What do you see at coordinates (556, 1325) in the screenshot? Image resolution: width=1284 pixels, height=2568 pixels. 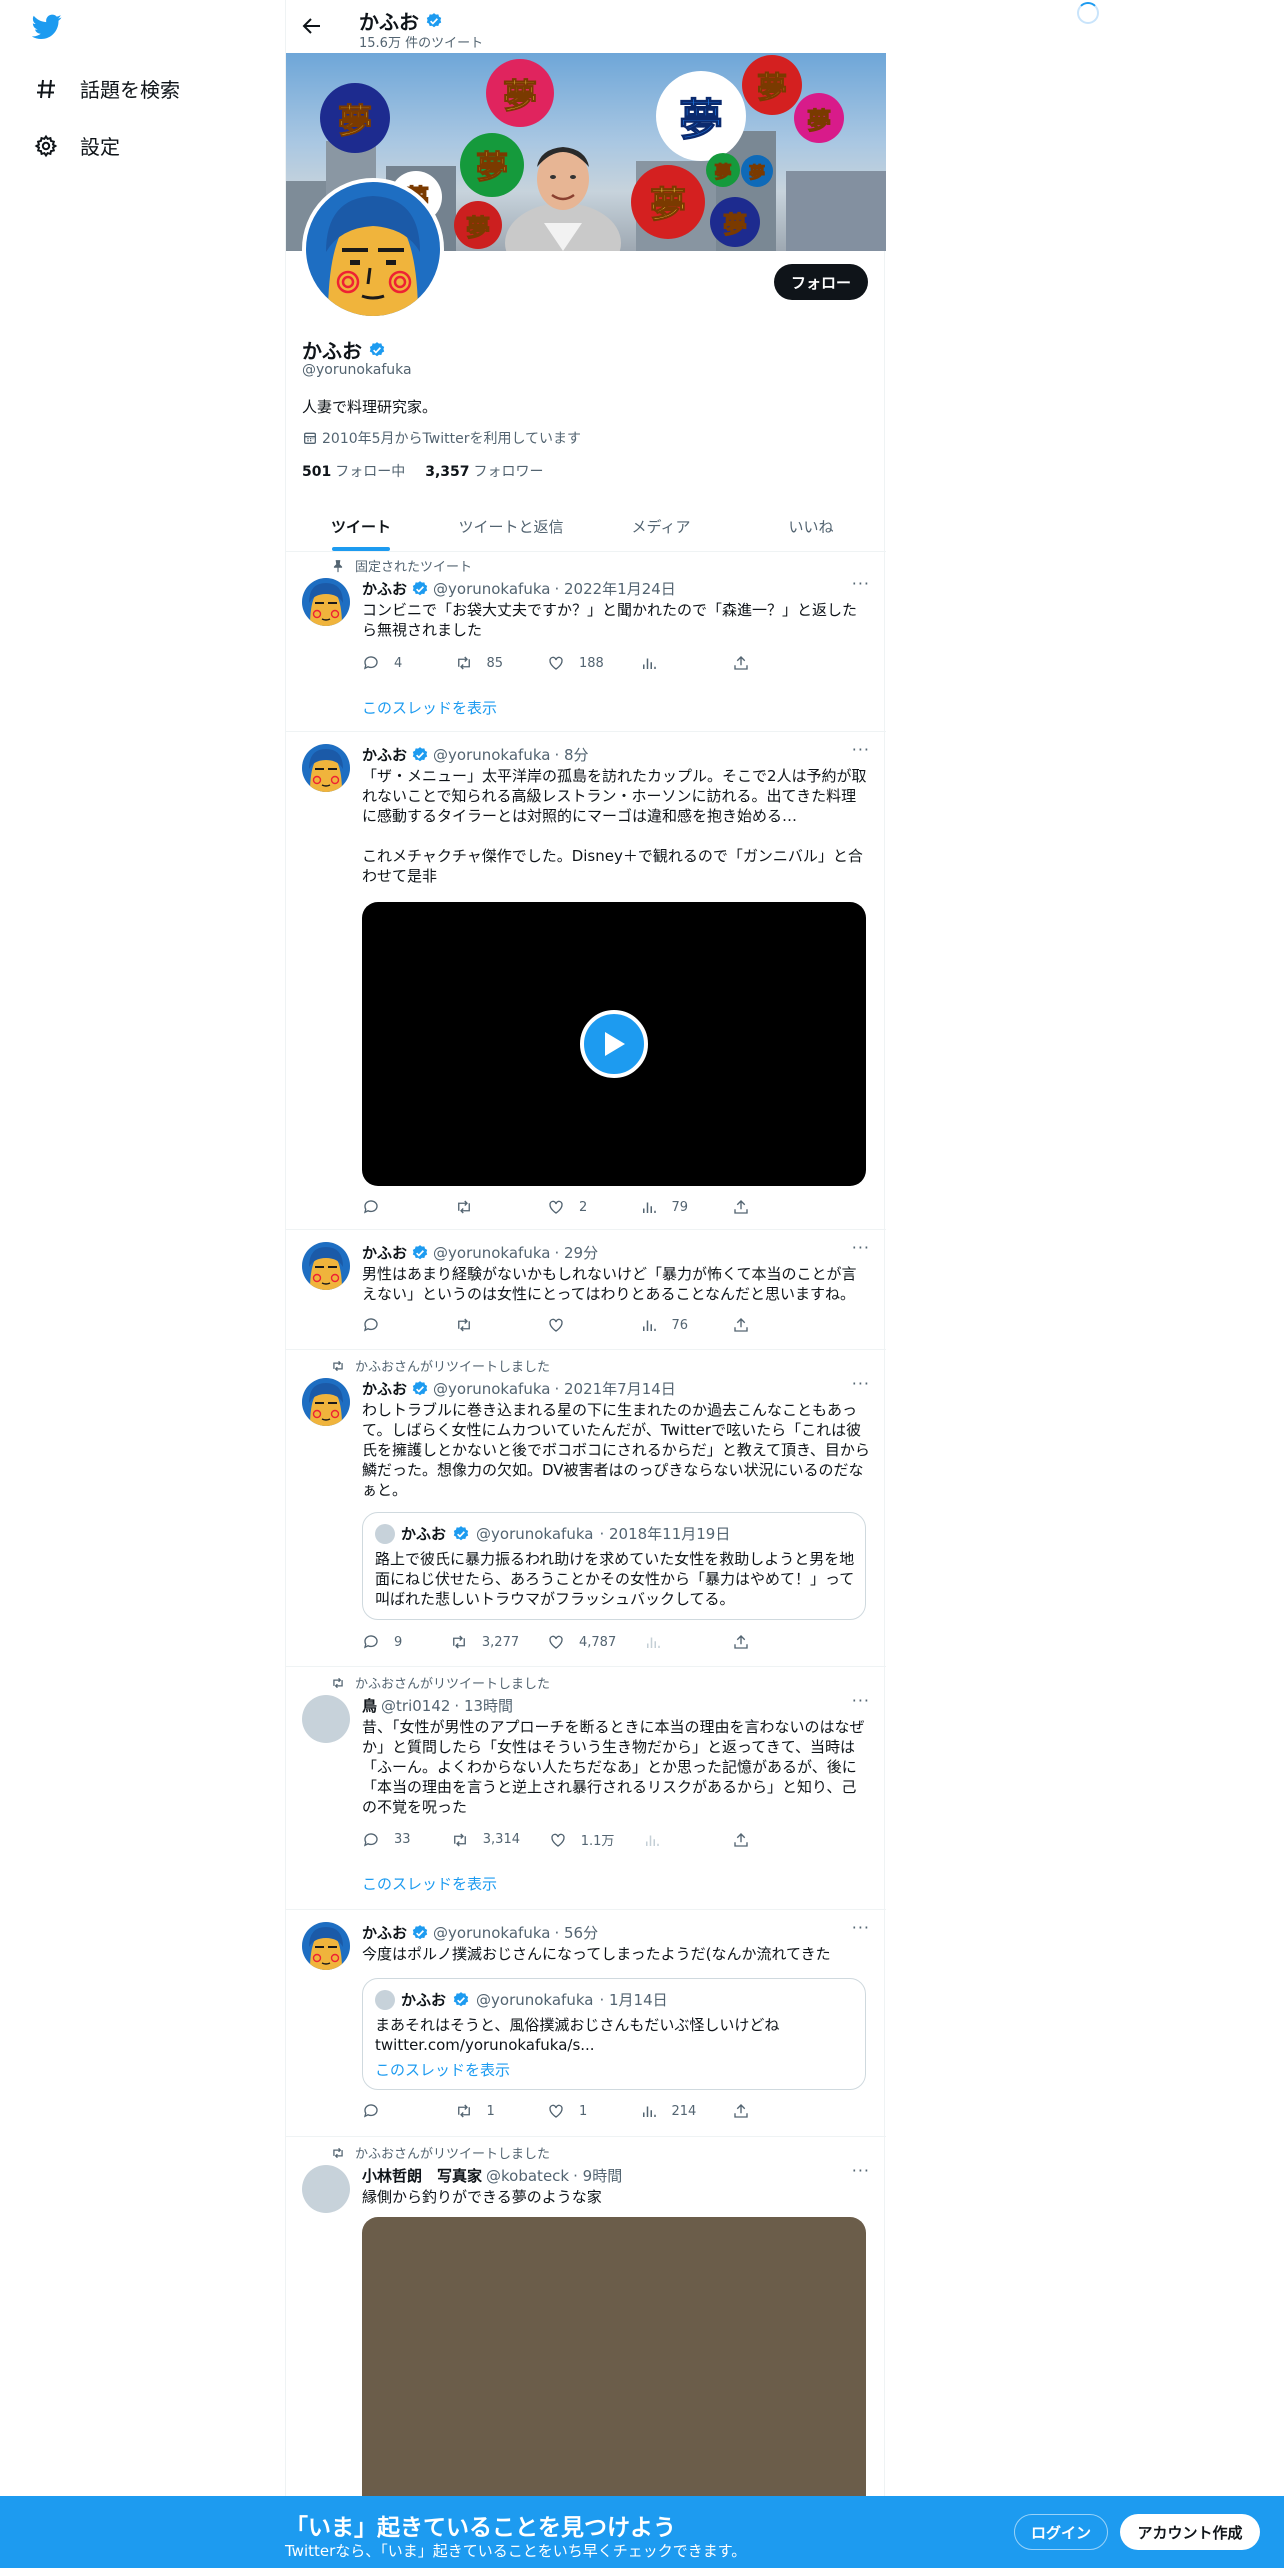 I see `heart-icon` at bounding box center [556, 1325].